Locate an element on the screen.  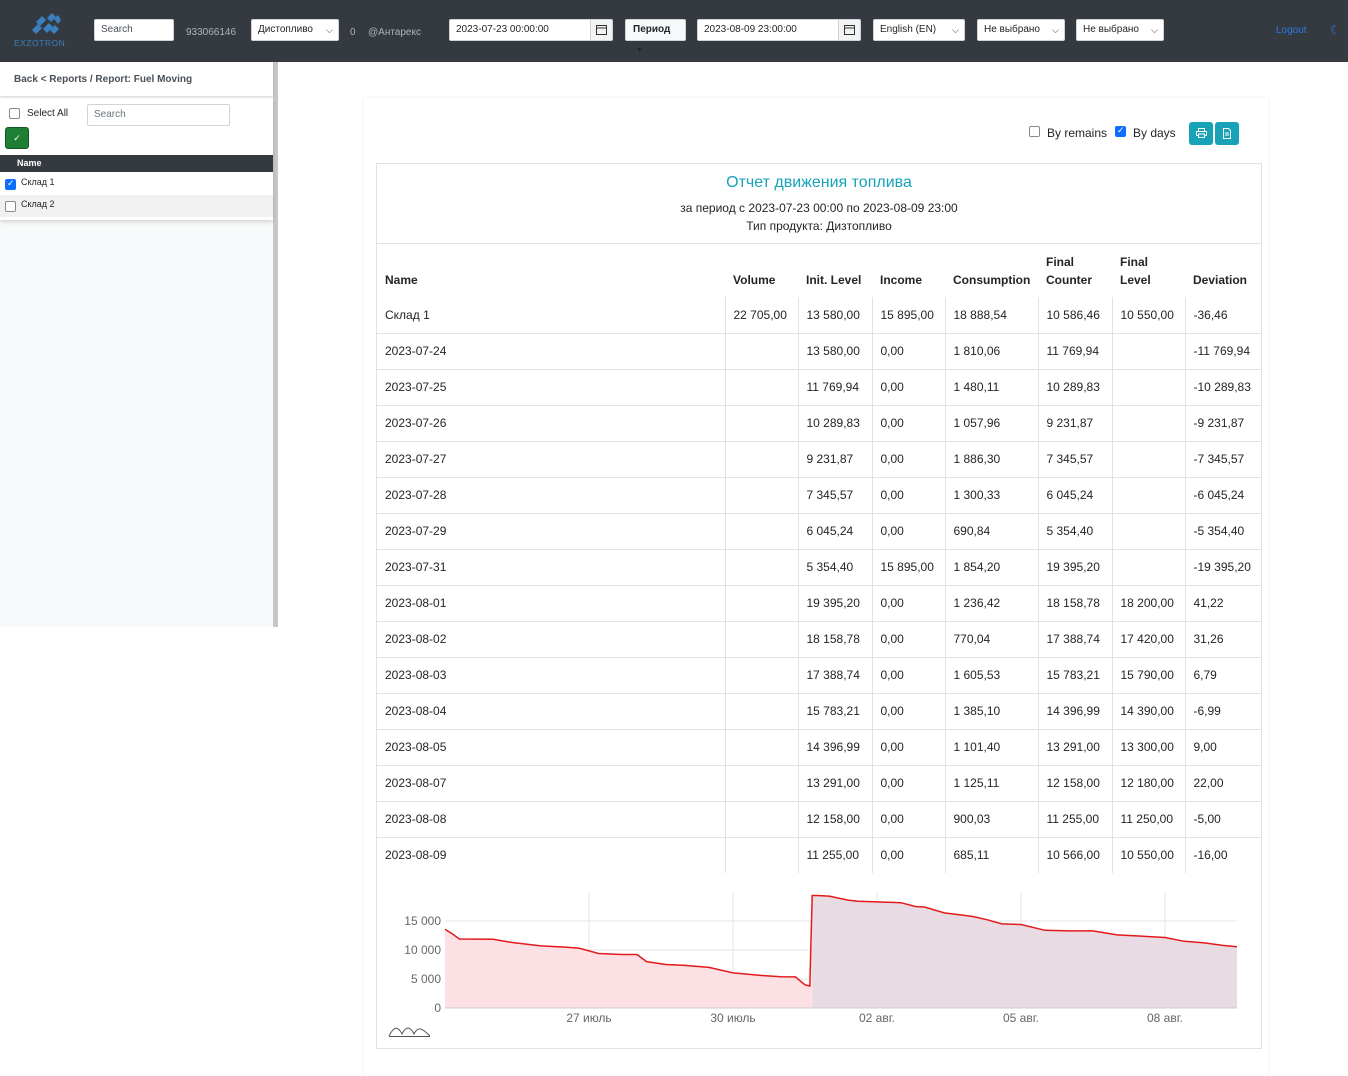
logout-link: Logout is located at coordinates (1291, 30).